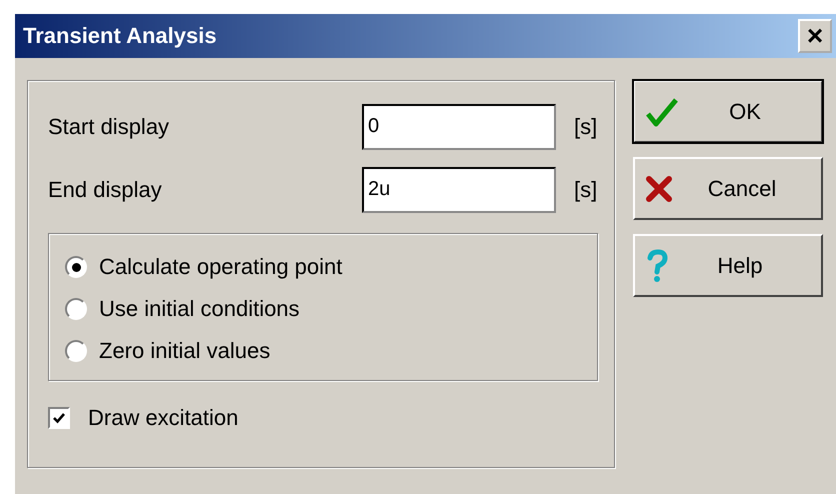 The height and width of the screenshot is (494, 836). What do you see at coordinates (657, 265) in the screenshot?
I see `question-mark-icon` at bounding box center [657, 265].